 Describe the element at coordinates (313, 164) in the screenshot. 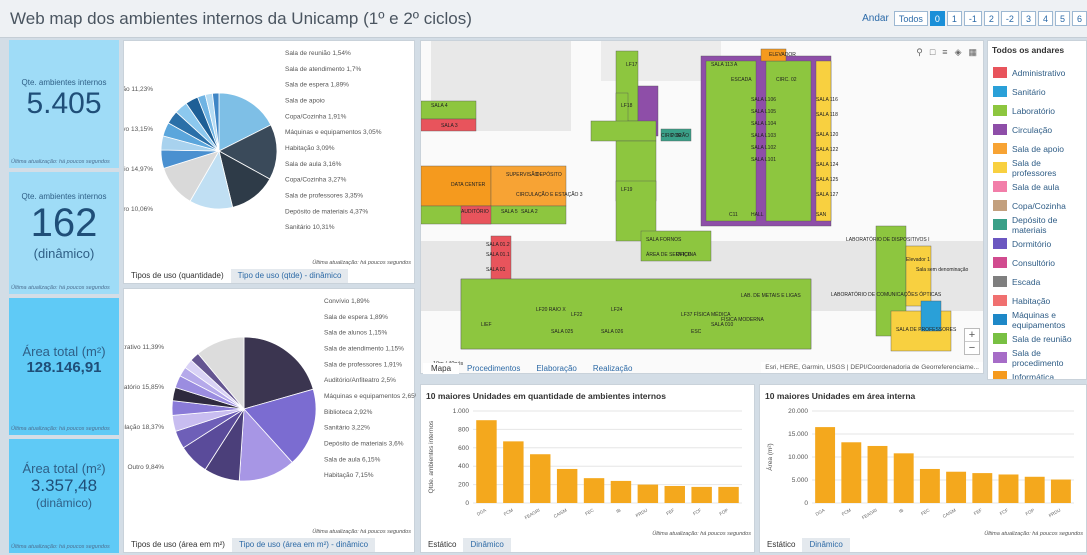

I see `pie-label: Sala de aula 3,16%` at that location.